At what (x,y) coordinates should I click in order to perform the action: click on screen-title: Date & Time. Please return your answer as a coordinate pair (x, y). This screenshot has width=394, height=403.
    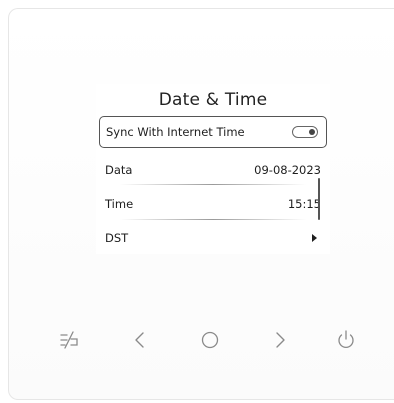
    Looking at the image, I should click on (213, 100).